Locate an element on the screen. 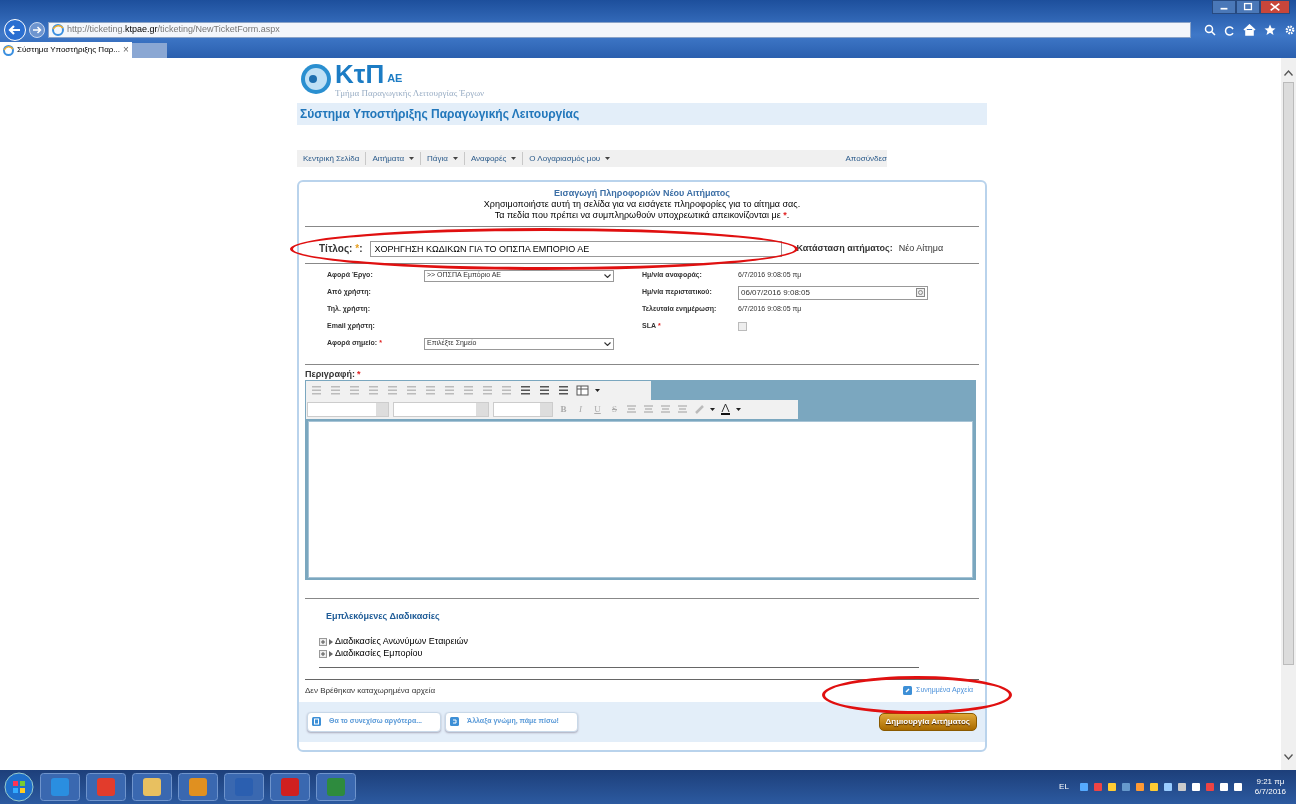 Image resolution: width=1296 pixels, height=804 pixels. refresh-icon is located at coordinates (1229, 30).